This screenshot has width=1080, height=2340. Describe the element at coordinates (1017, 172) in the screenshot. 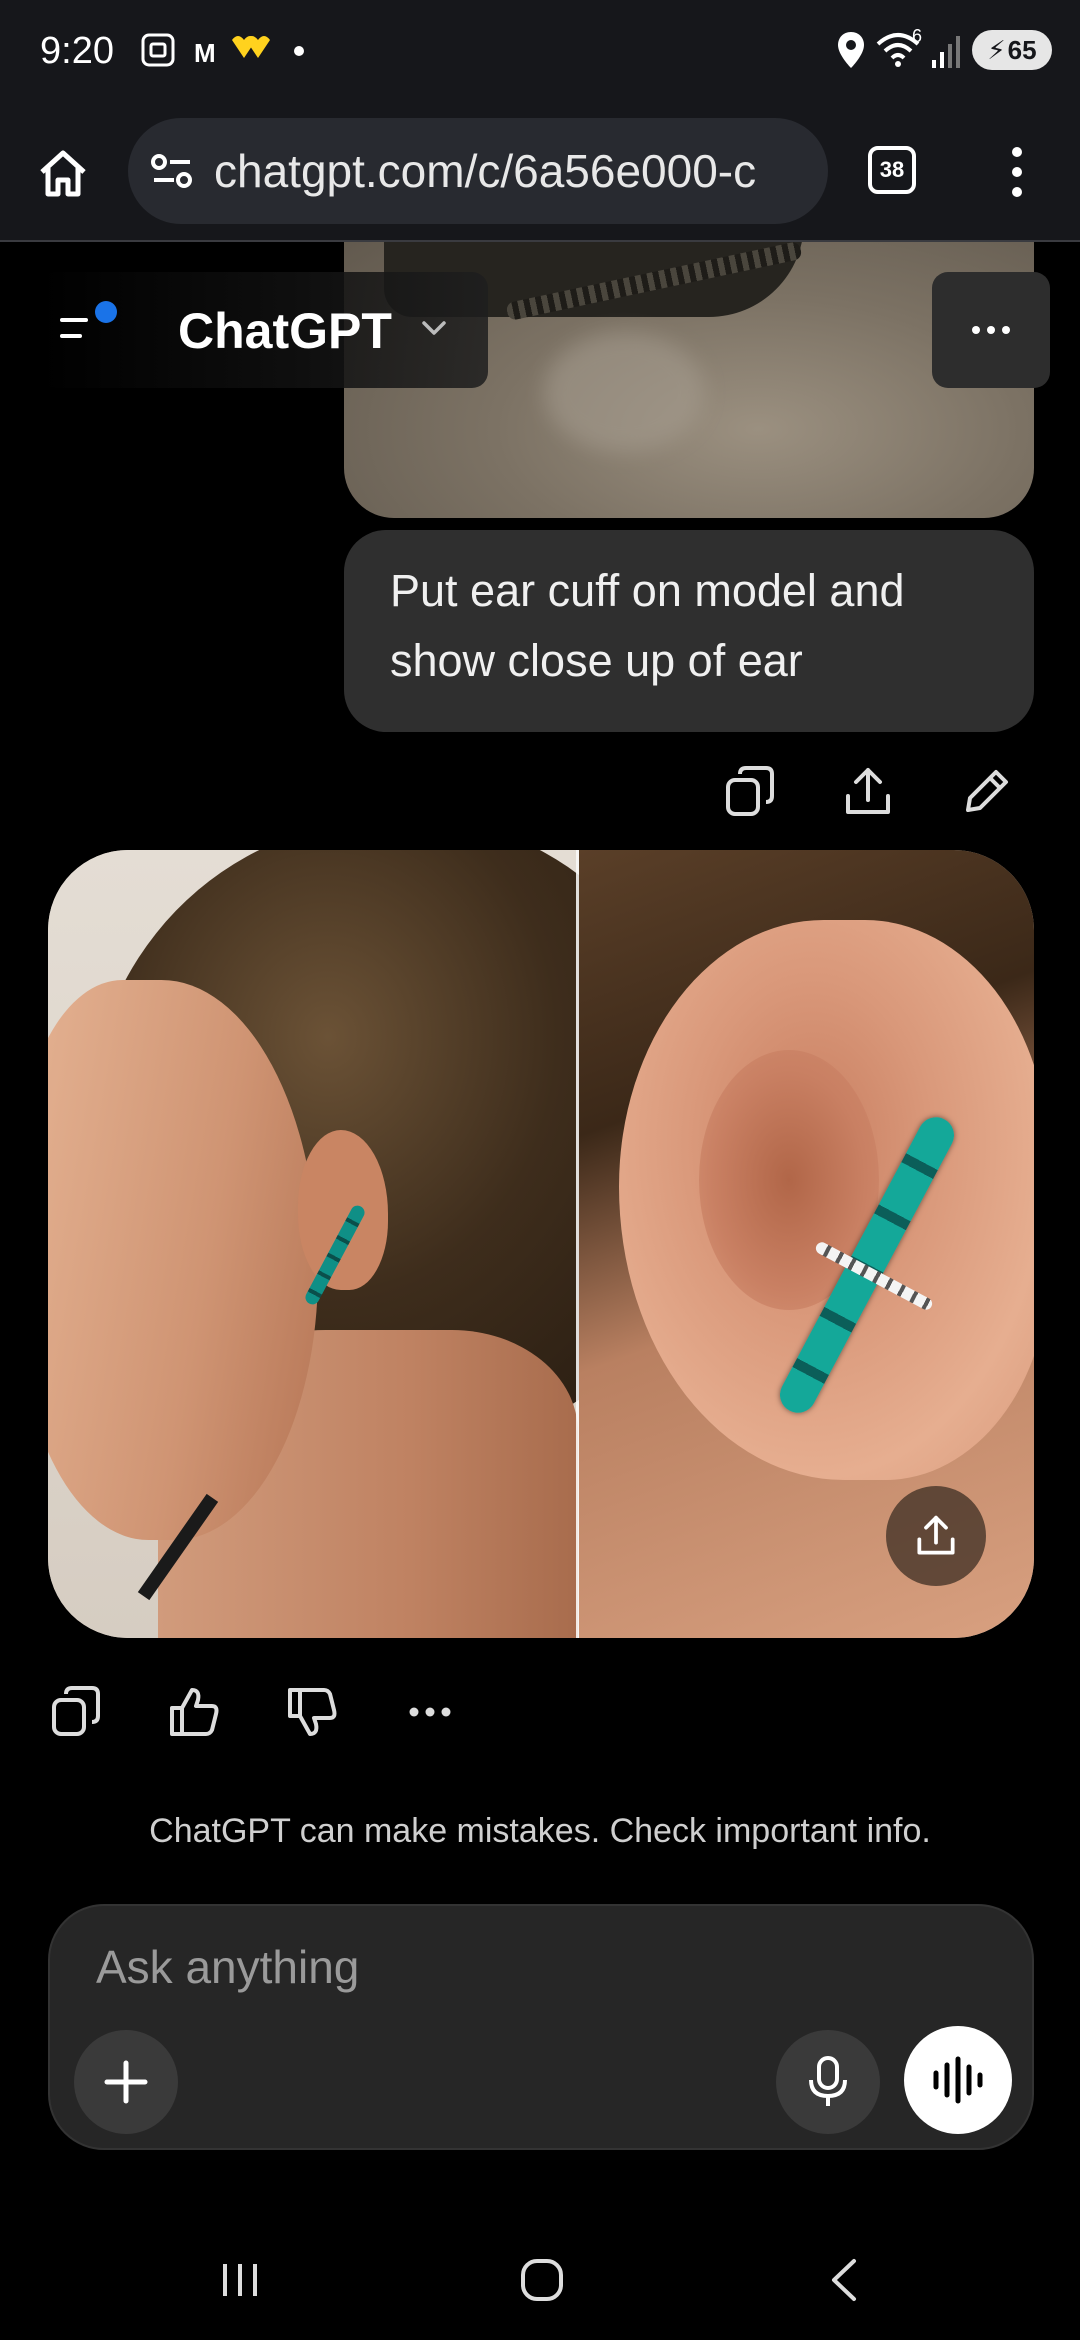

I see `browser-menu-icon` at that location.